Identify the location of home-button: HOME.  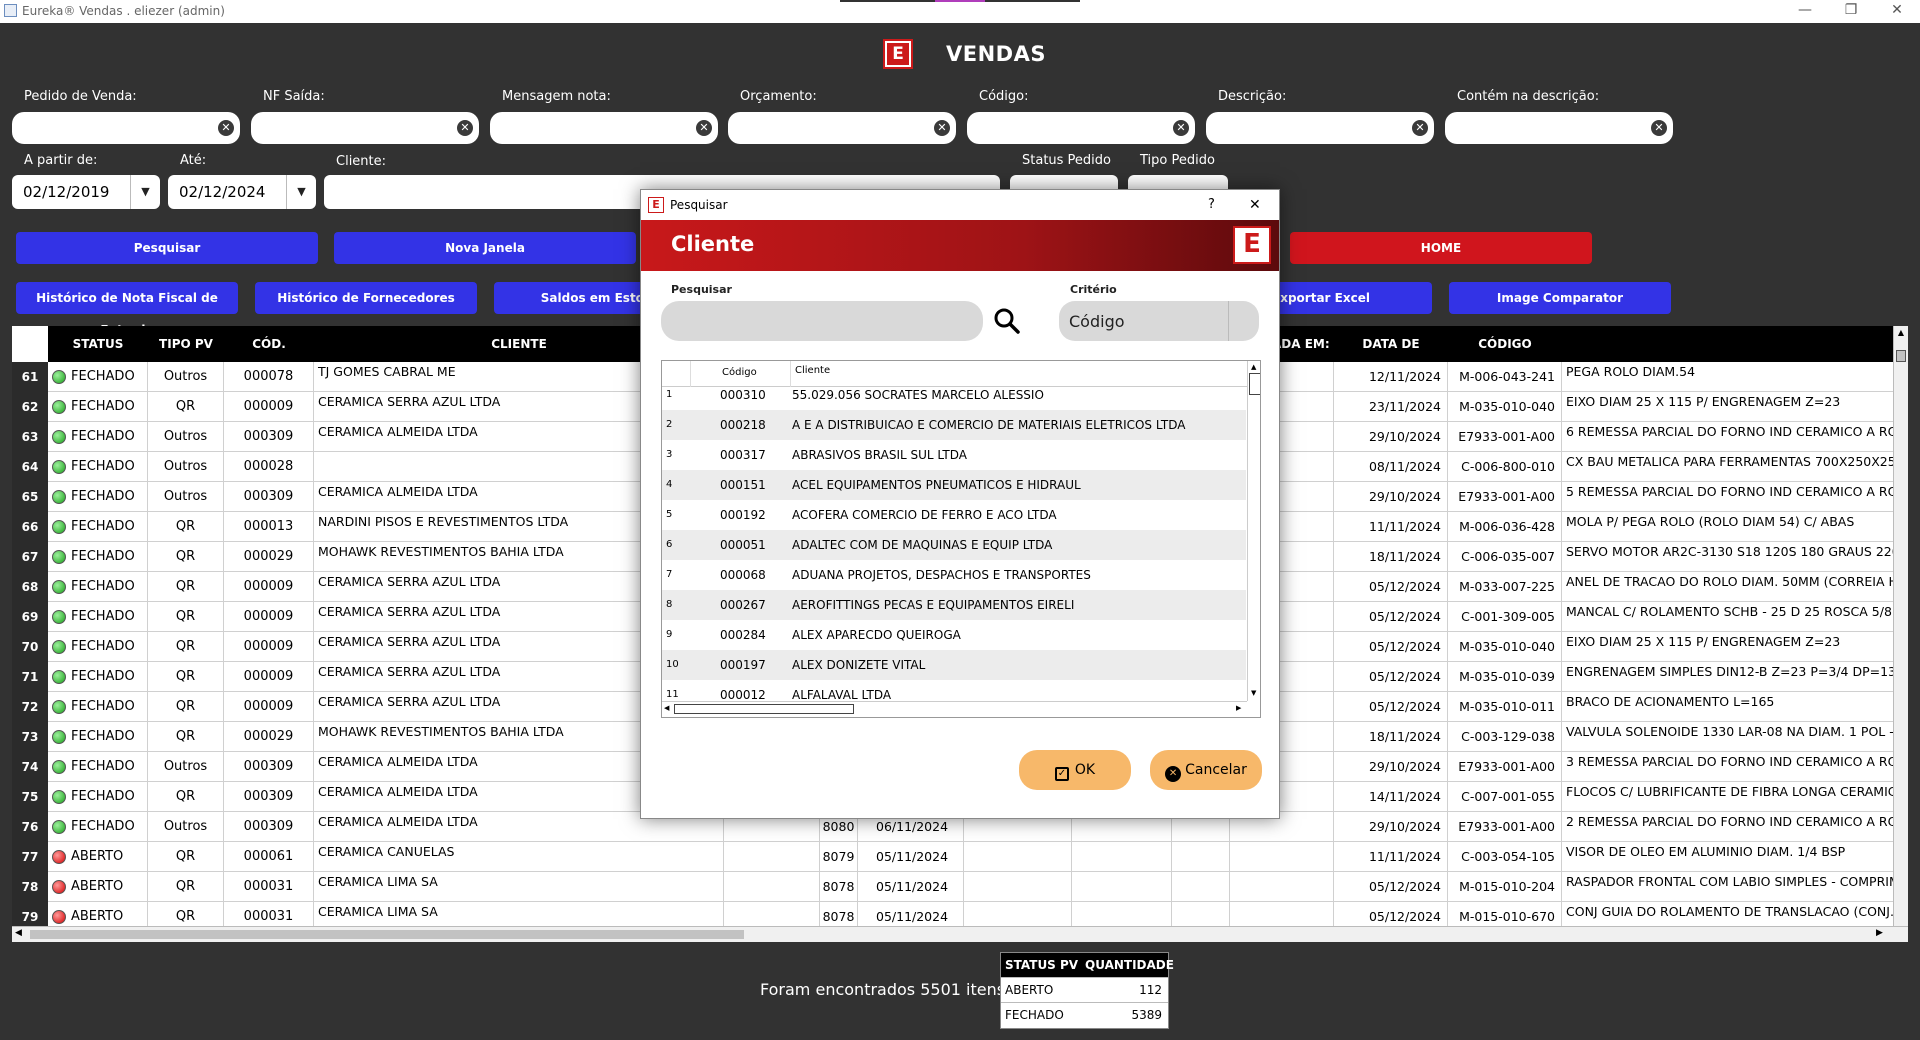
(1441, 248).